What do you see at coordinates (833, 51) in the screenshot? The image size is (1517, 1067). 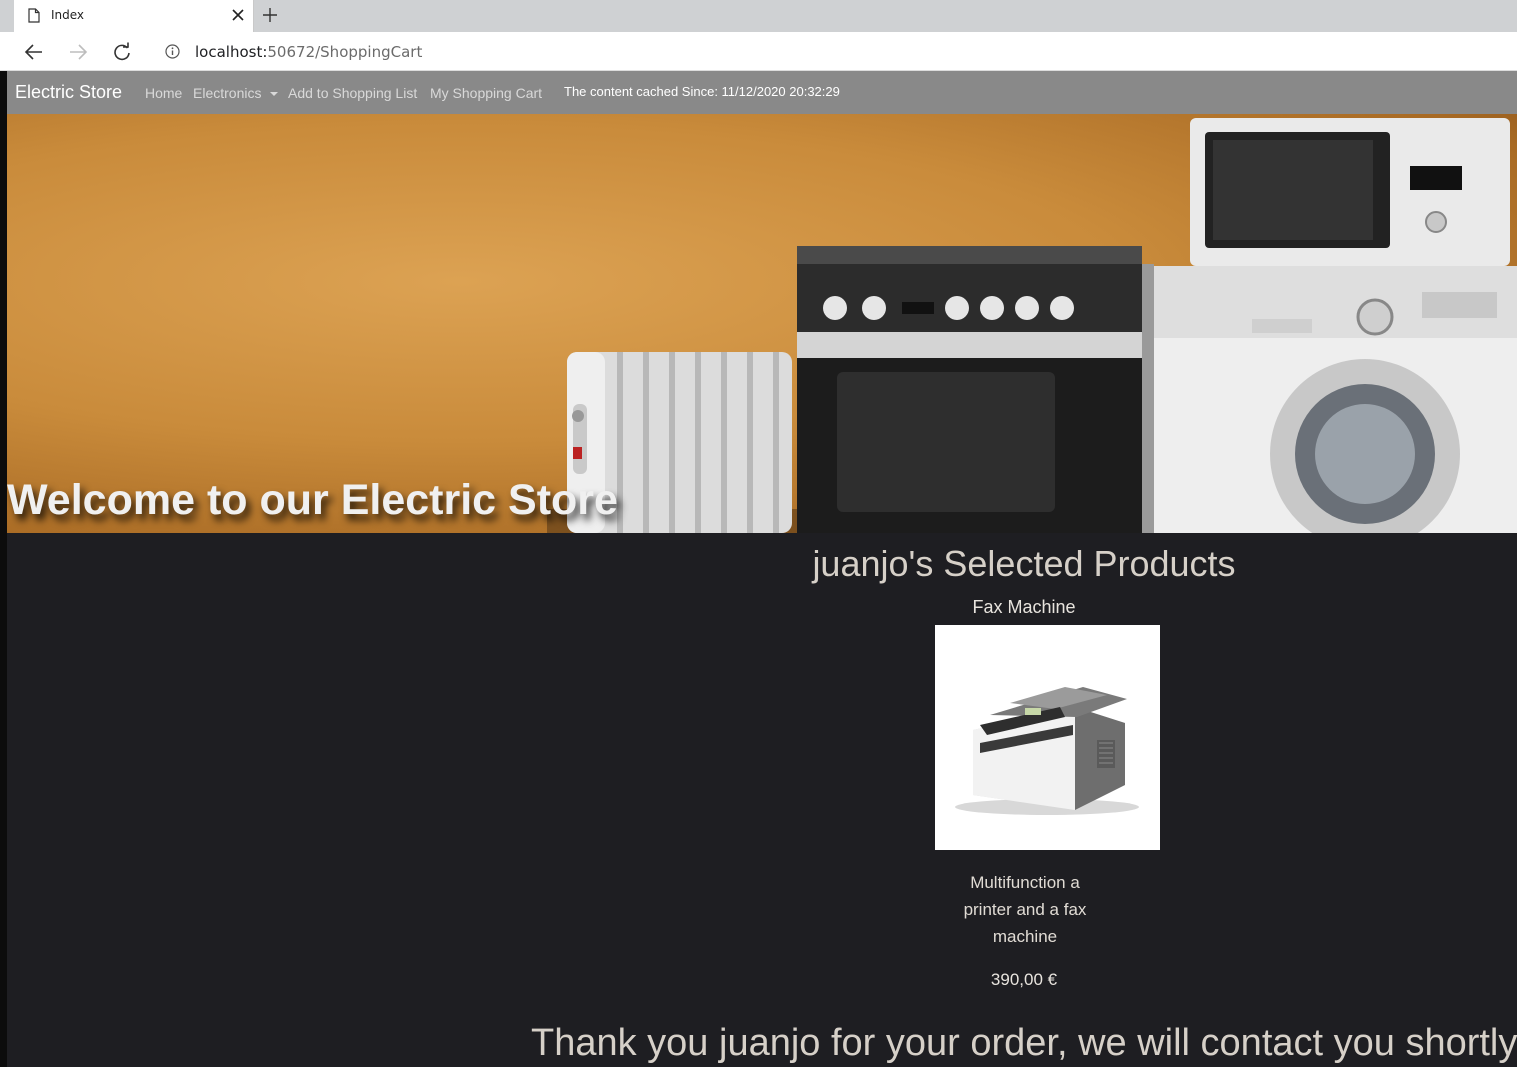 I see `url-input: localhost:50672/ShoppingCart` at bounding box center [833, 51].